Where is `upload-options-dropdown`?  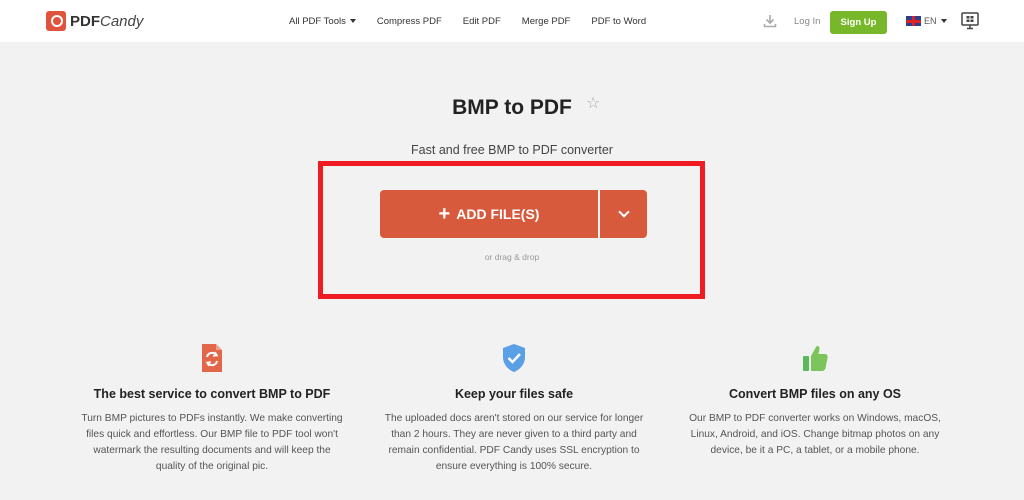 upload-options-dropdown is located at coordinates (623, 214).